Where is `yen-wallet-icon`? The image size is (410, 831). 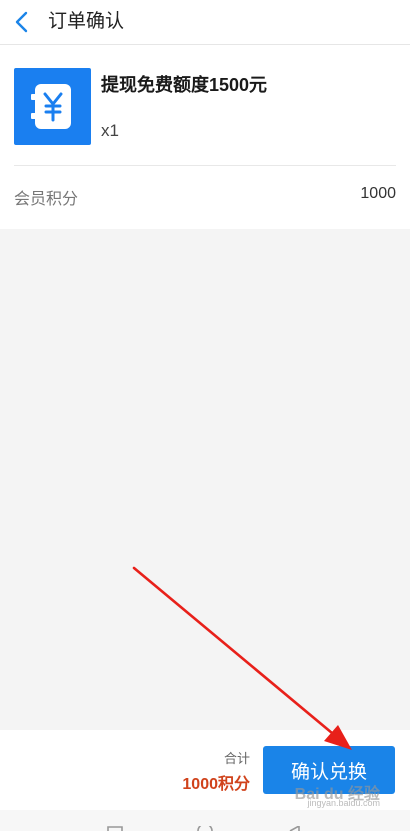
yen-wallet-icon is located at coordinates (51, 106).